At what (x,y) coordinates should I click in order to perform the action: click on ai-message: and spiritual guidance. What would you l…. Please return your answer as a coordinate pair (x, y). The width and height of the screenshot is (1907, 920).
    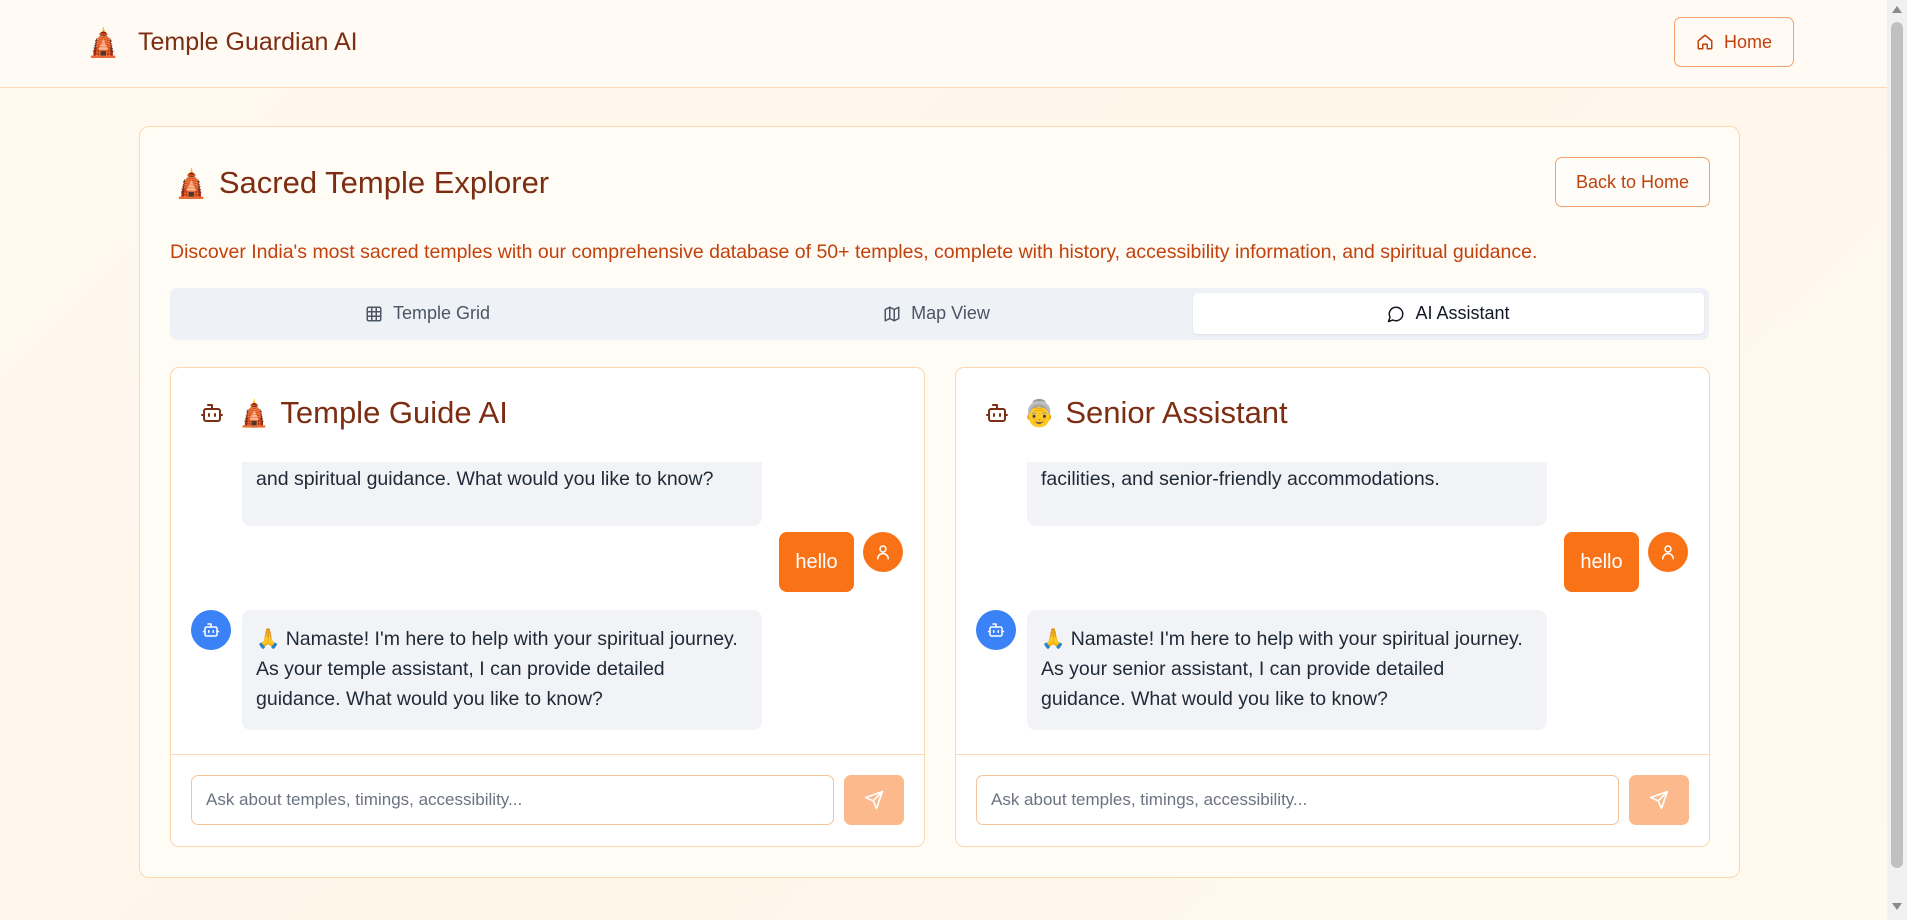
    Looking at the image, I should click on (502, 494).